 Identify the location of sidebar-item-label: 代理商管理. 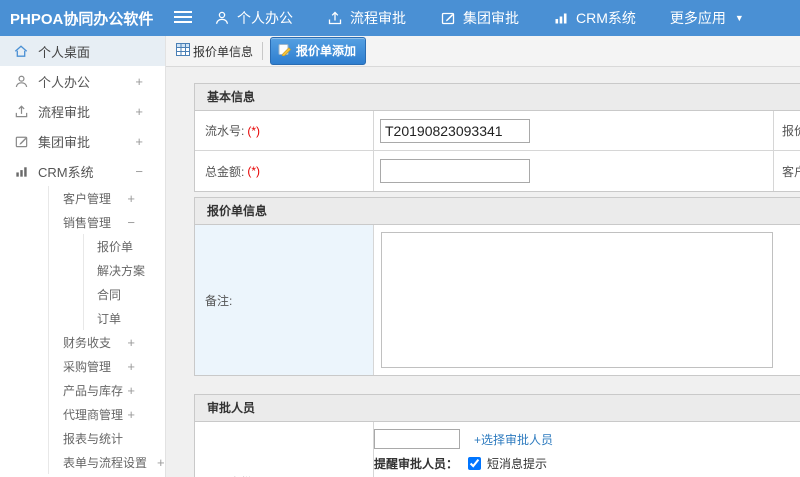
(93, 414).